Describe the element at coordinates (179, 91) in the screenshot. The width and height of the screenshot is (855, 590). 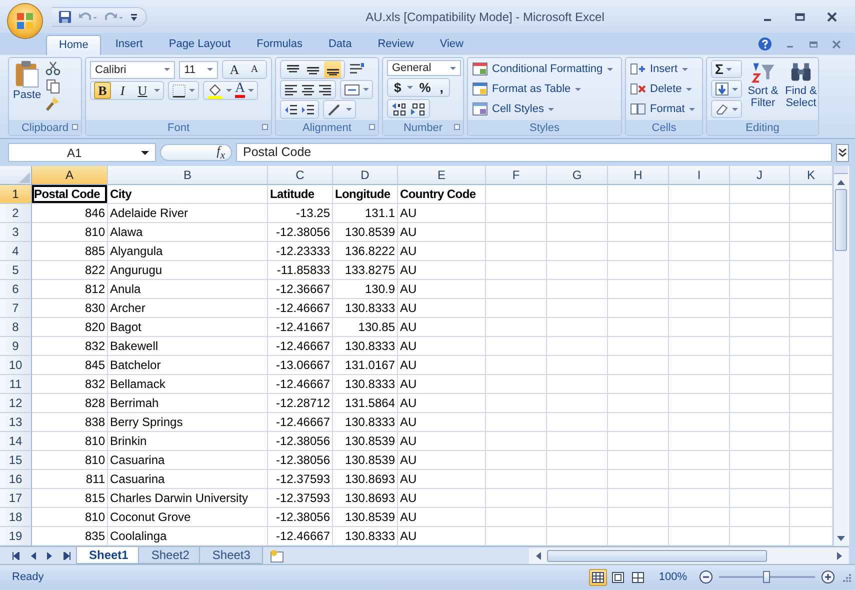
I see `borders-icon` at that location.